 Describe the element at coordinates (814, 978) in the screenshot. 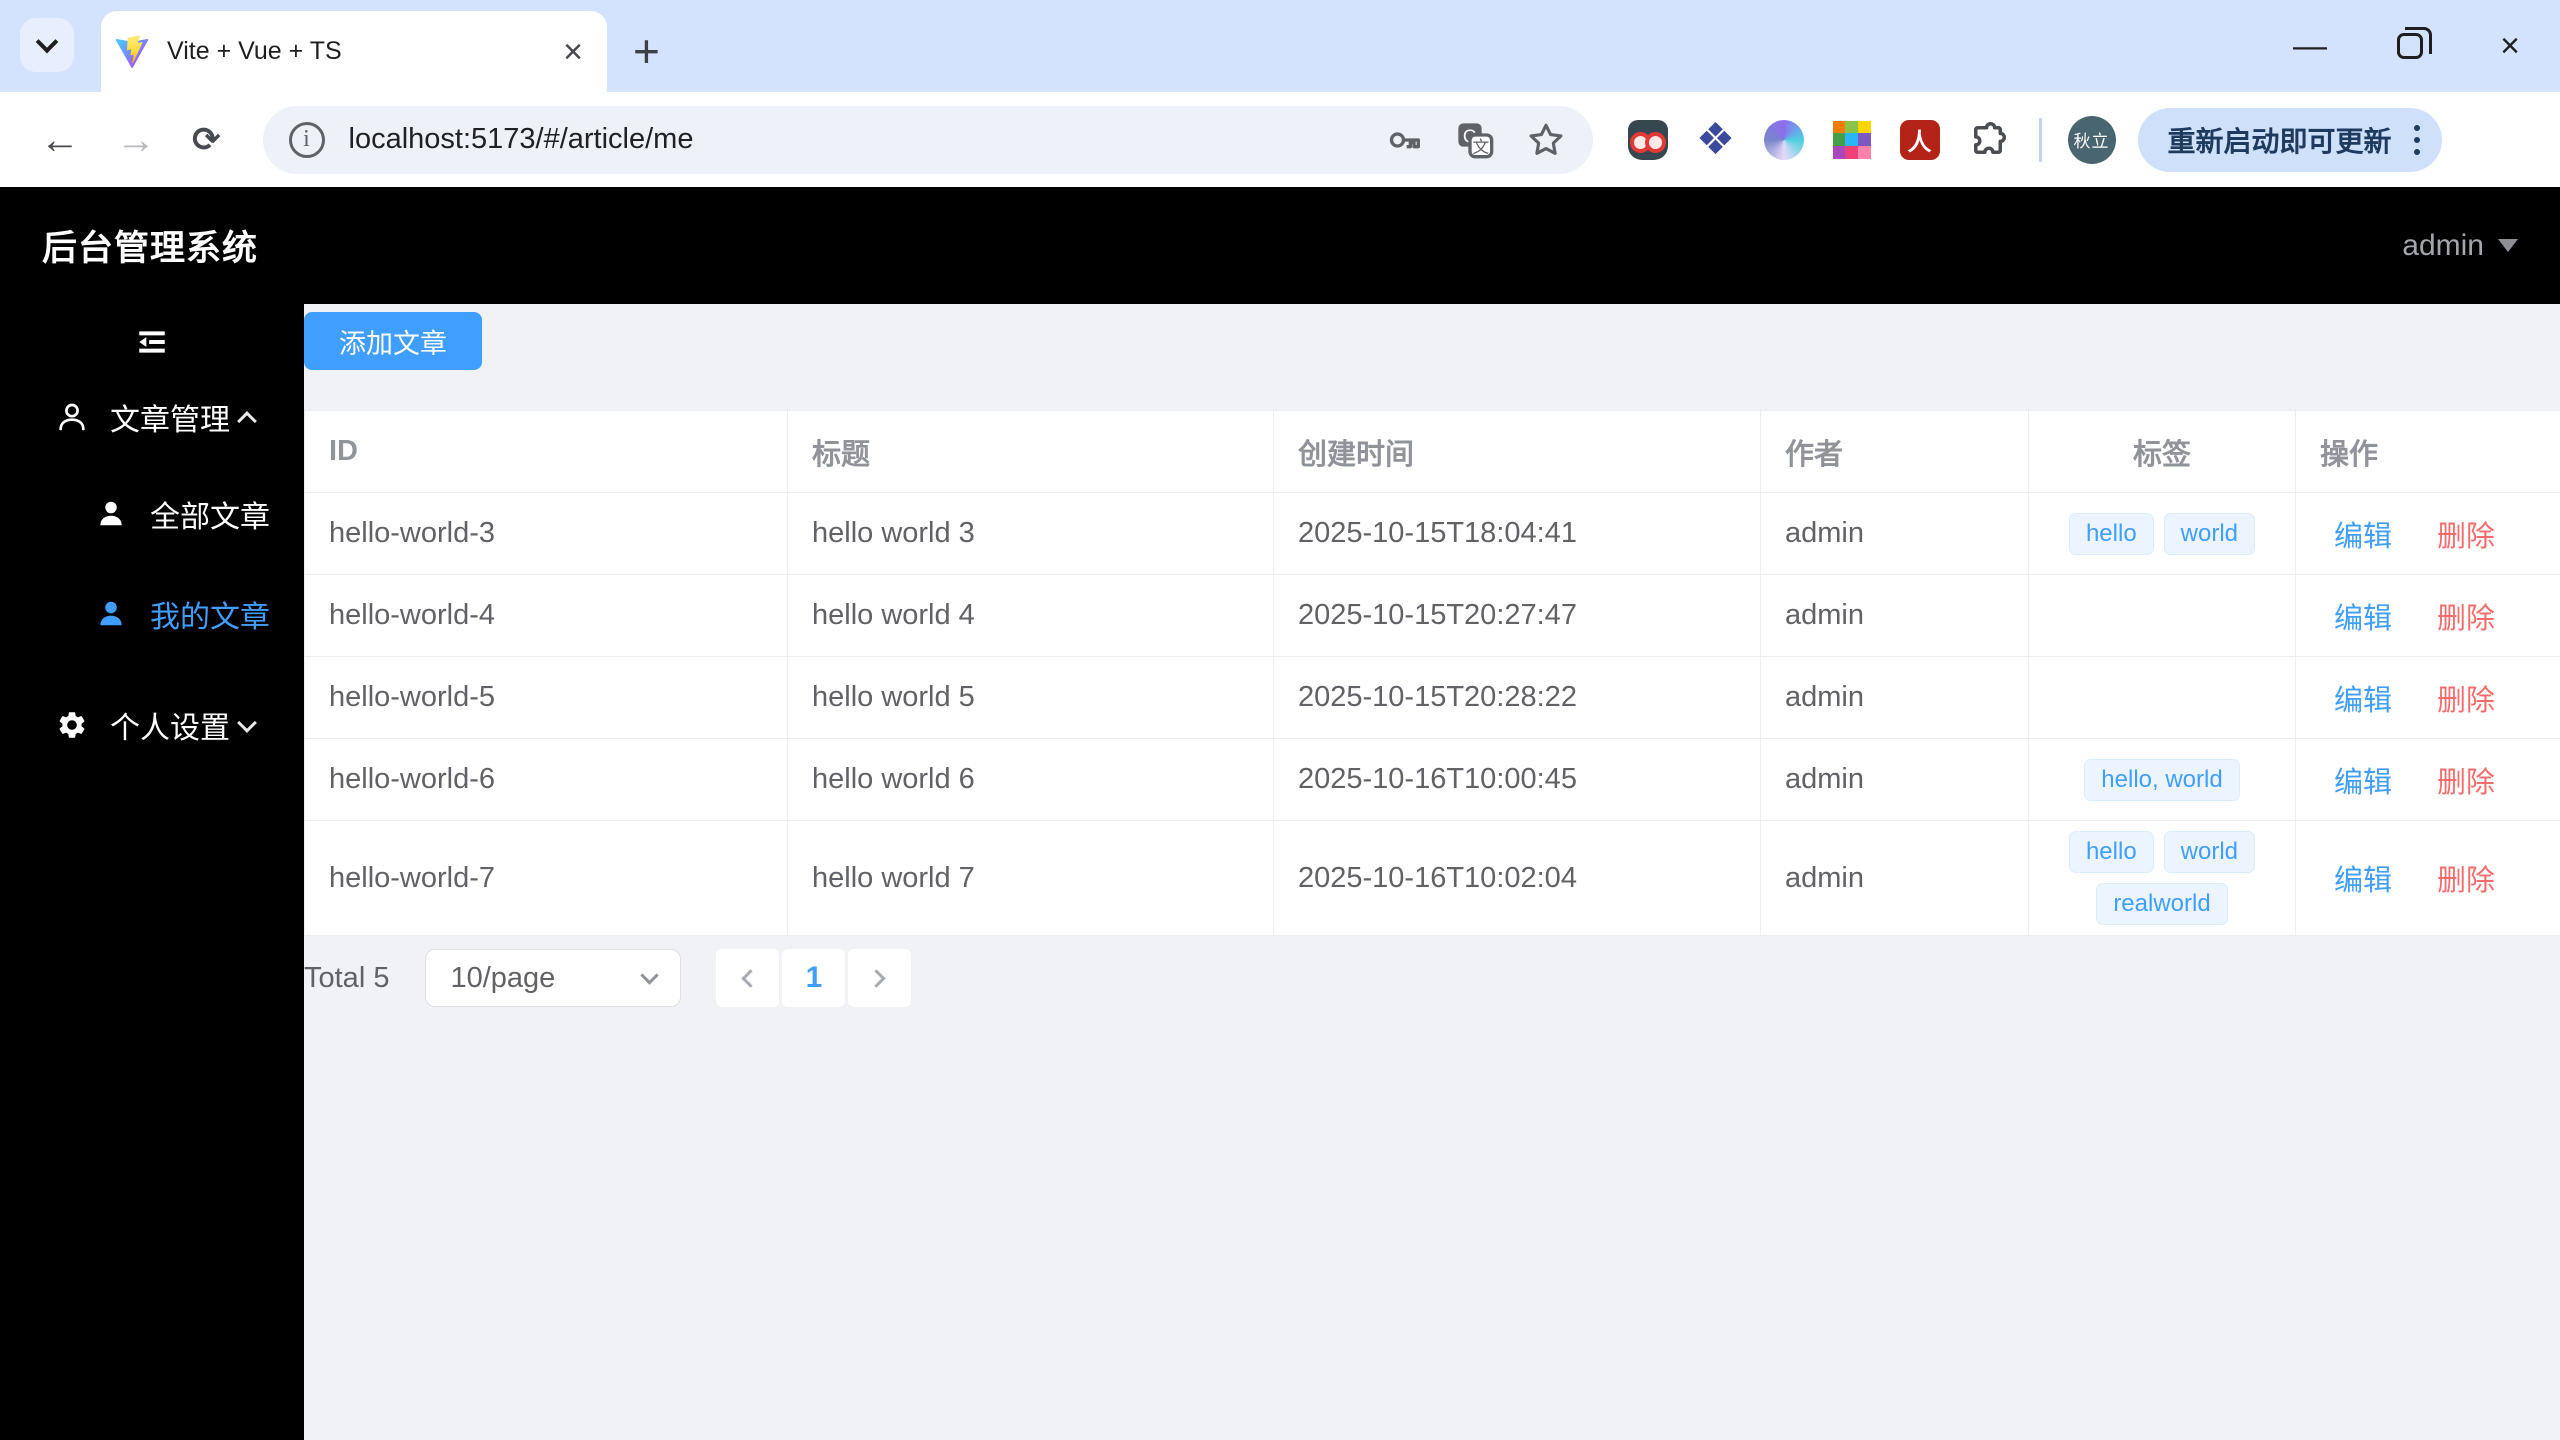

I see `page-number-button: 1` at that location.